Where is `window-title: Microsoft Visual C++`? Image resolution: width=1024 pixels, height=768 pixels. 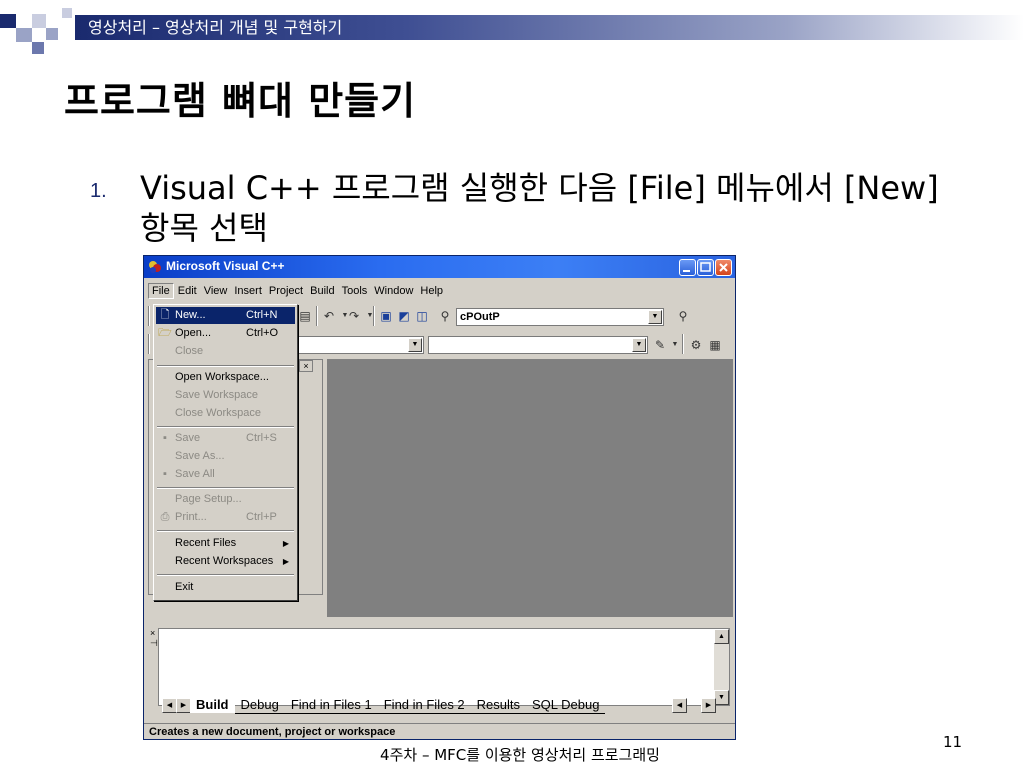
window-title: Microsoft Visual C++ is located at coordinates (225, 266).